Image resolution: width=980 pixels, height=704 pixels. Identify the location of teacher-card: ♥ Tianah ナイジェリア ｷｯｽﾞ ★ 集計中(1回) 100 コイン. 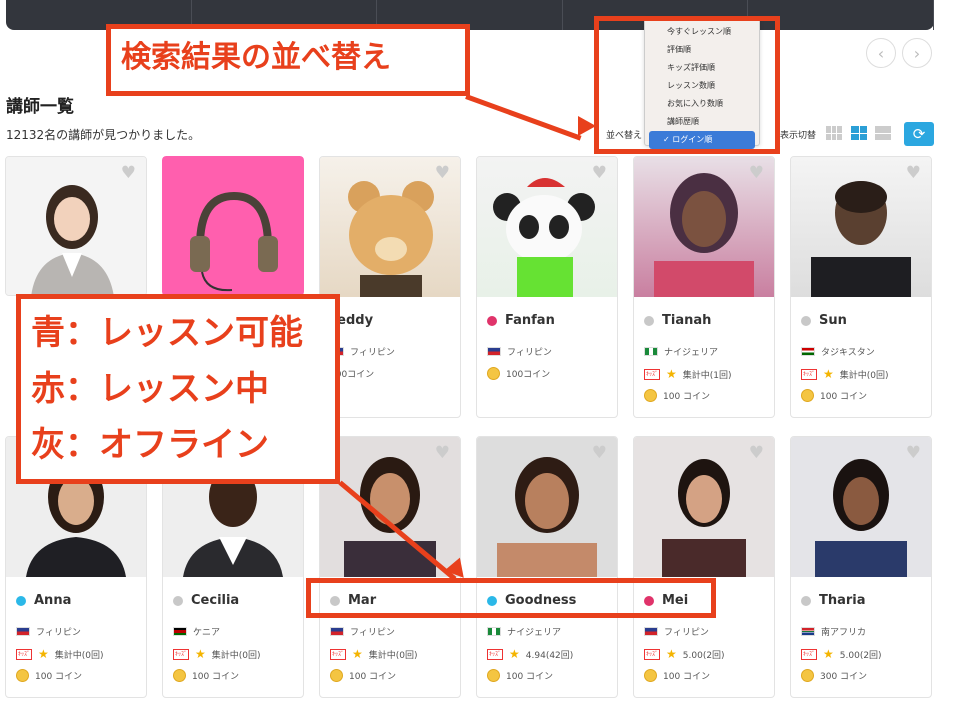
(704, 287).